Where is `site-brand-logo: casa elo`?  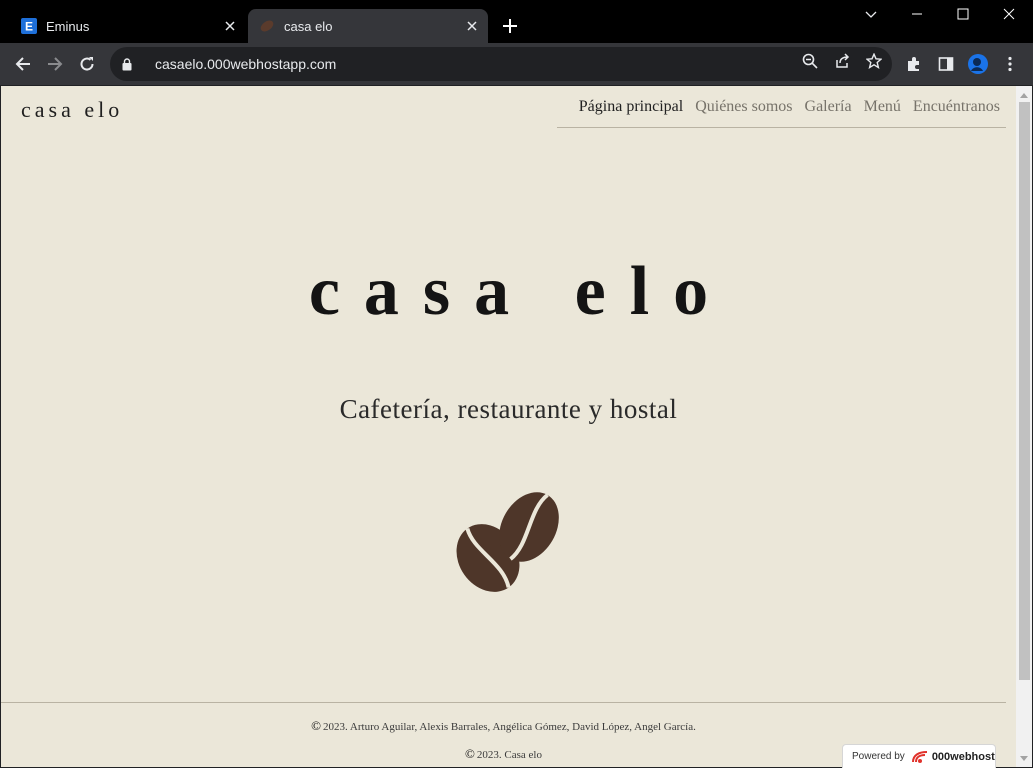
site-brand-logo: casa elo is located at coordinates (72, 110).